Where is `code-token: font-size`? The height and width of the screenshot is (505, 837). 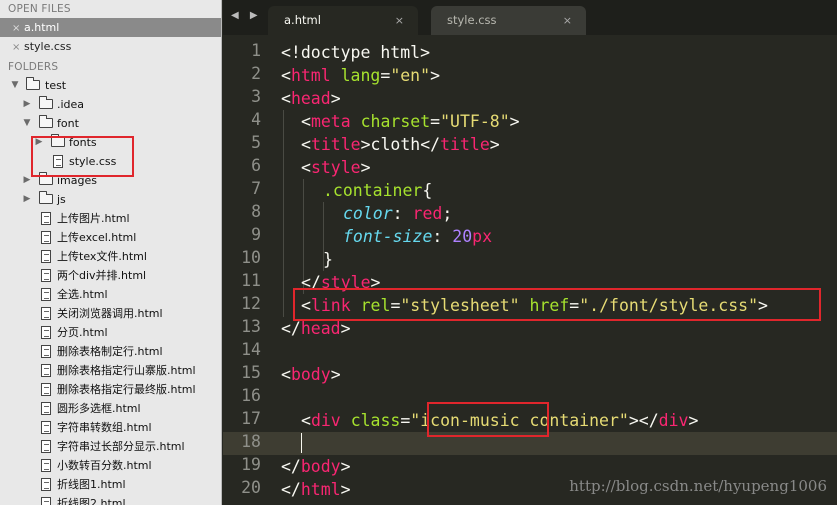 code-token: font-size is located at coordinates (388, 236).